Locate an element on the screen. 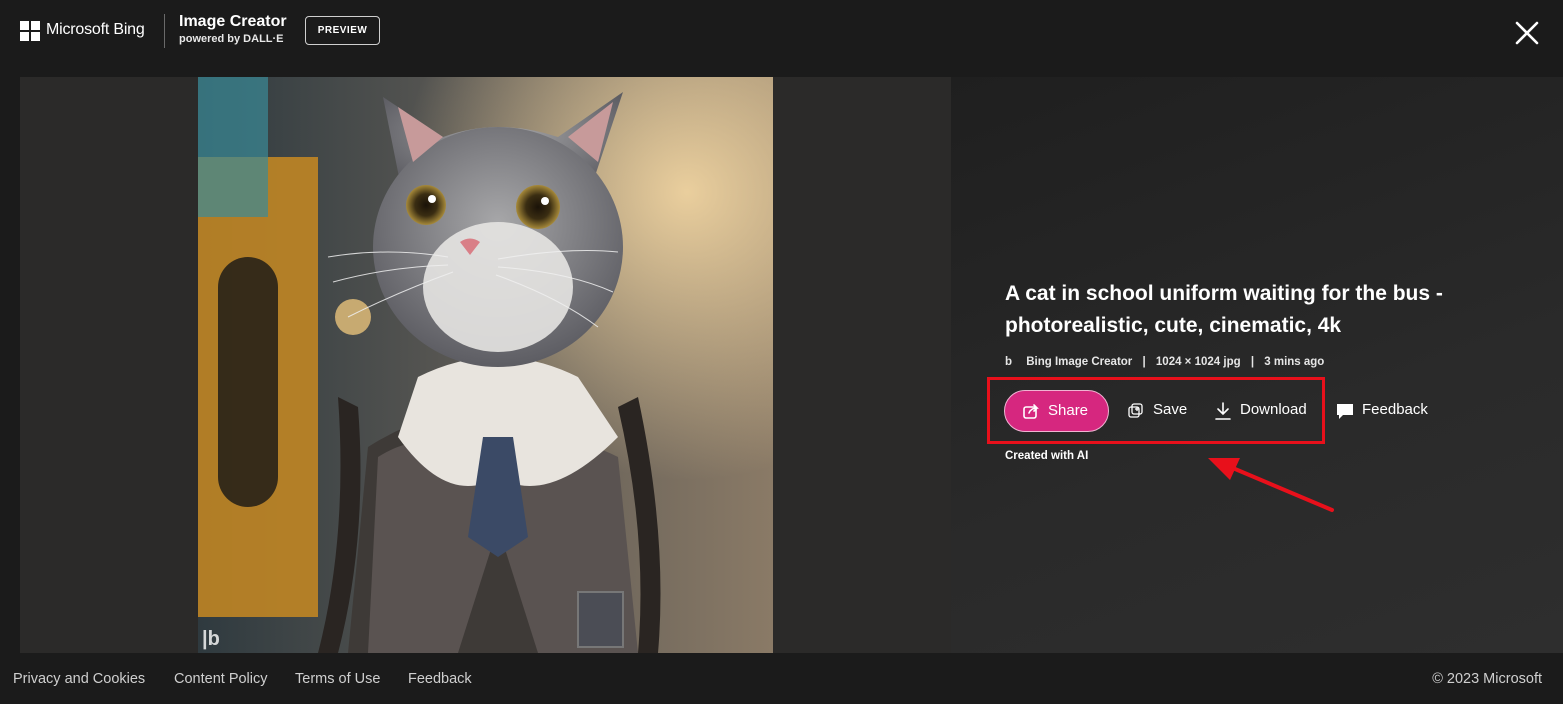 Image resolution: width=1563 pixels, height=704 pixels. close-icon is located at coordinates (1527, 33).